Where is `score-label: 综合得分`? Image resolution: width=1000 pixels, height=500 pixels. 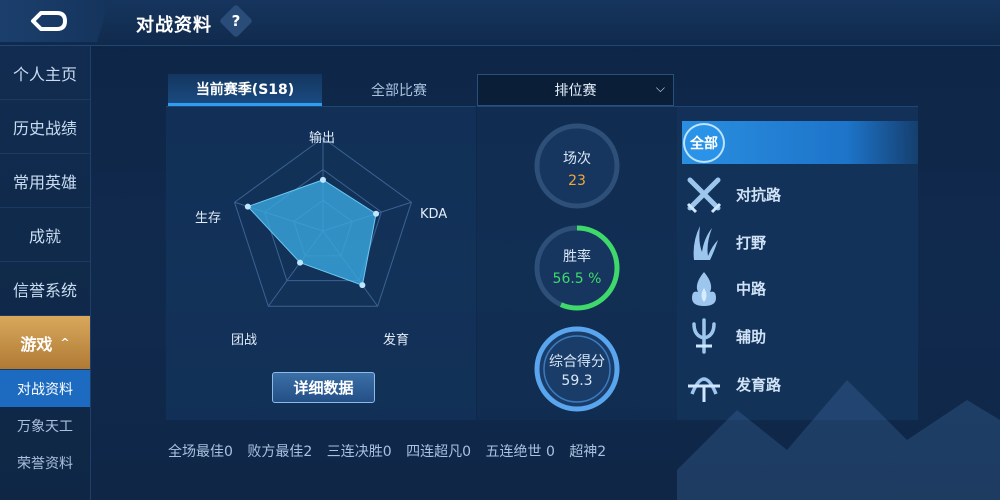 score-label: 综合得分 is located at coordinates (577, 362).